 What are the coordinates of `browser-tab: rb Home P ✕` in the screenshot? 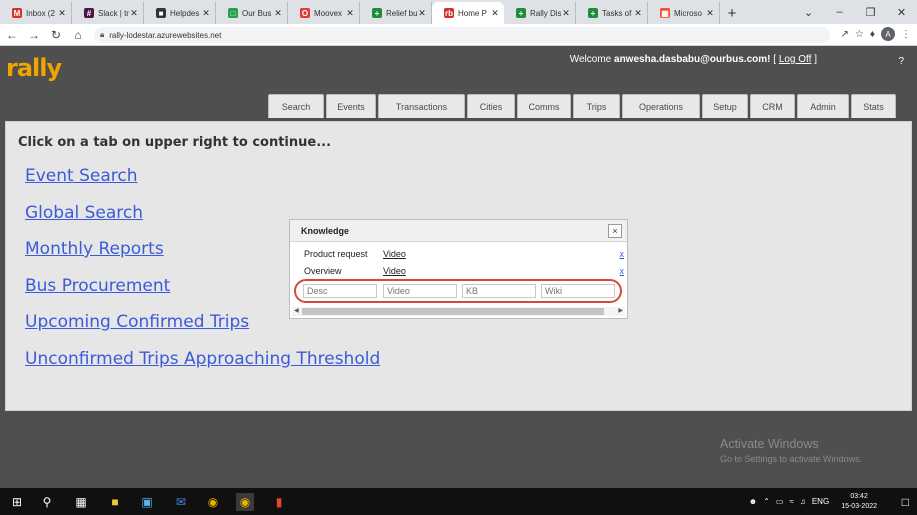 It's located at (468, 13).